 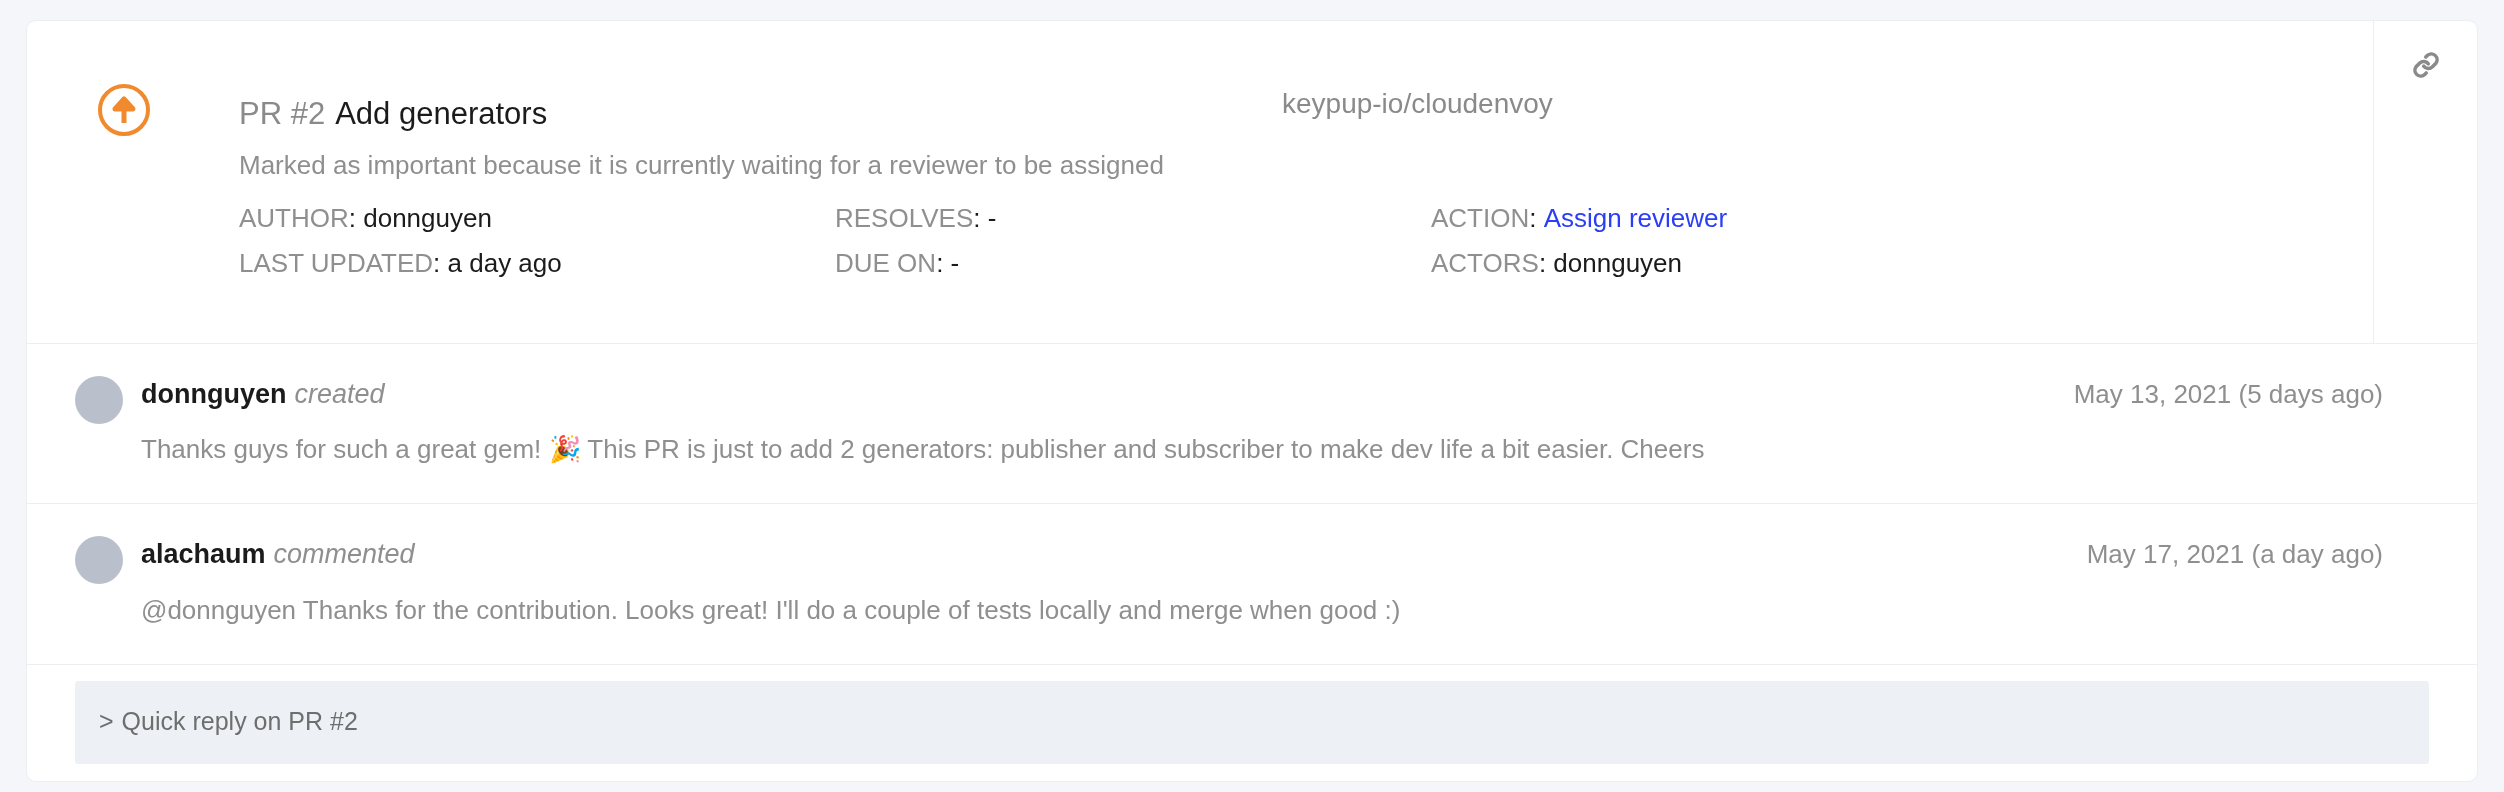 I want to click on up-arrow-circle-icon, so click(x=124, y=110).